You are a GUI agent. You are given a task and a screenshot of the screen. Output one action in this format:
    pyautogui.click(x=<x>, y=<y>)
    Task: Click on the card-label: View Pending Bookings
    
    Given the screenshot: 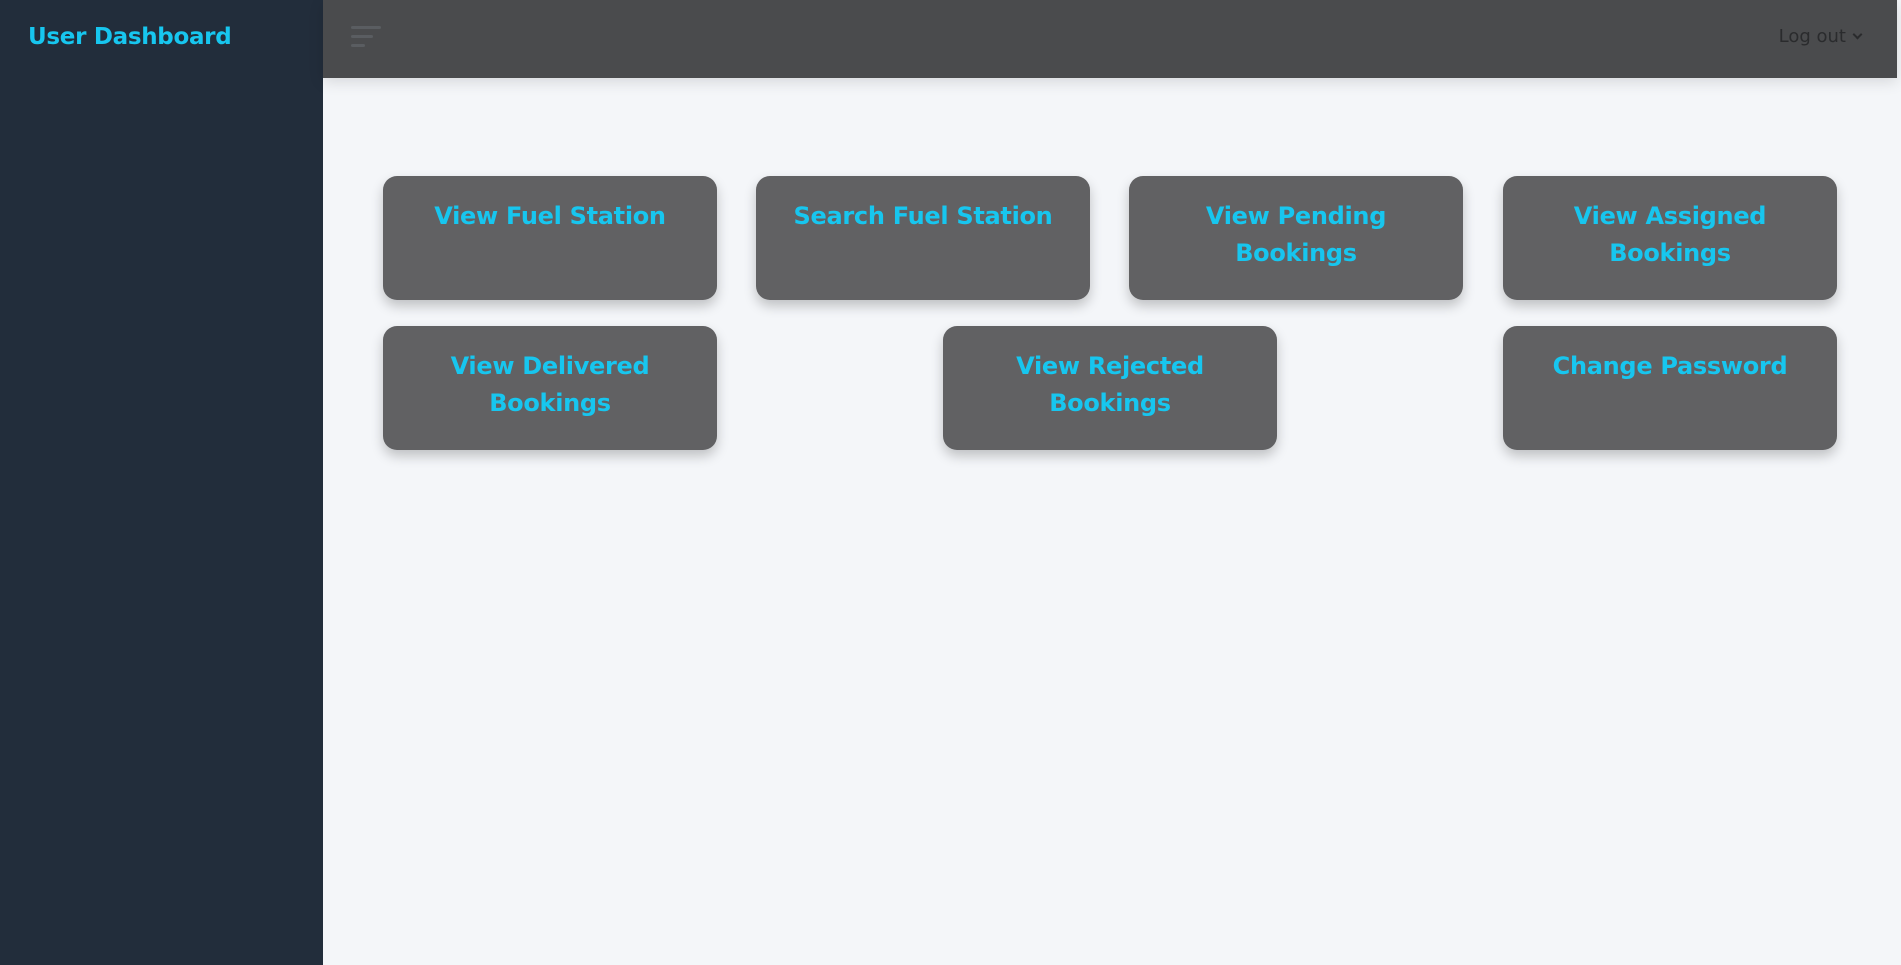 What is the action you would take?
    pyautogui.click(x=1296, y=234)
    